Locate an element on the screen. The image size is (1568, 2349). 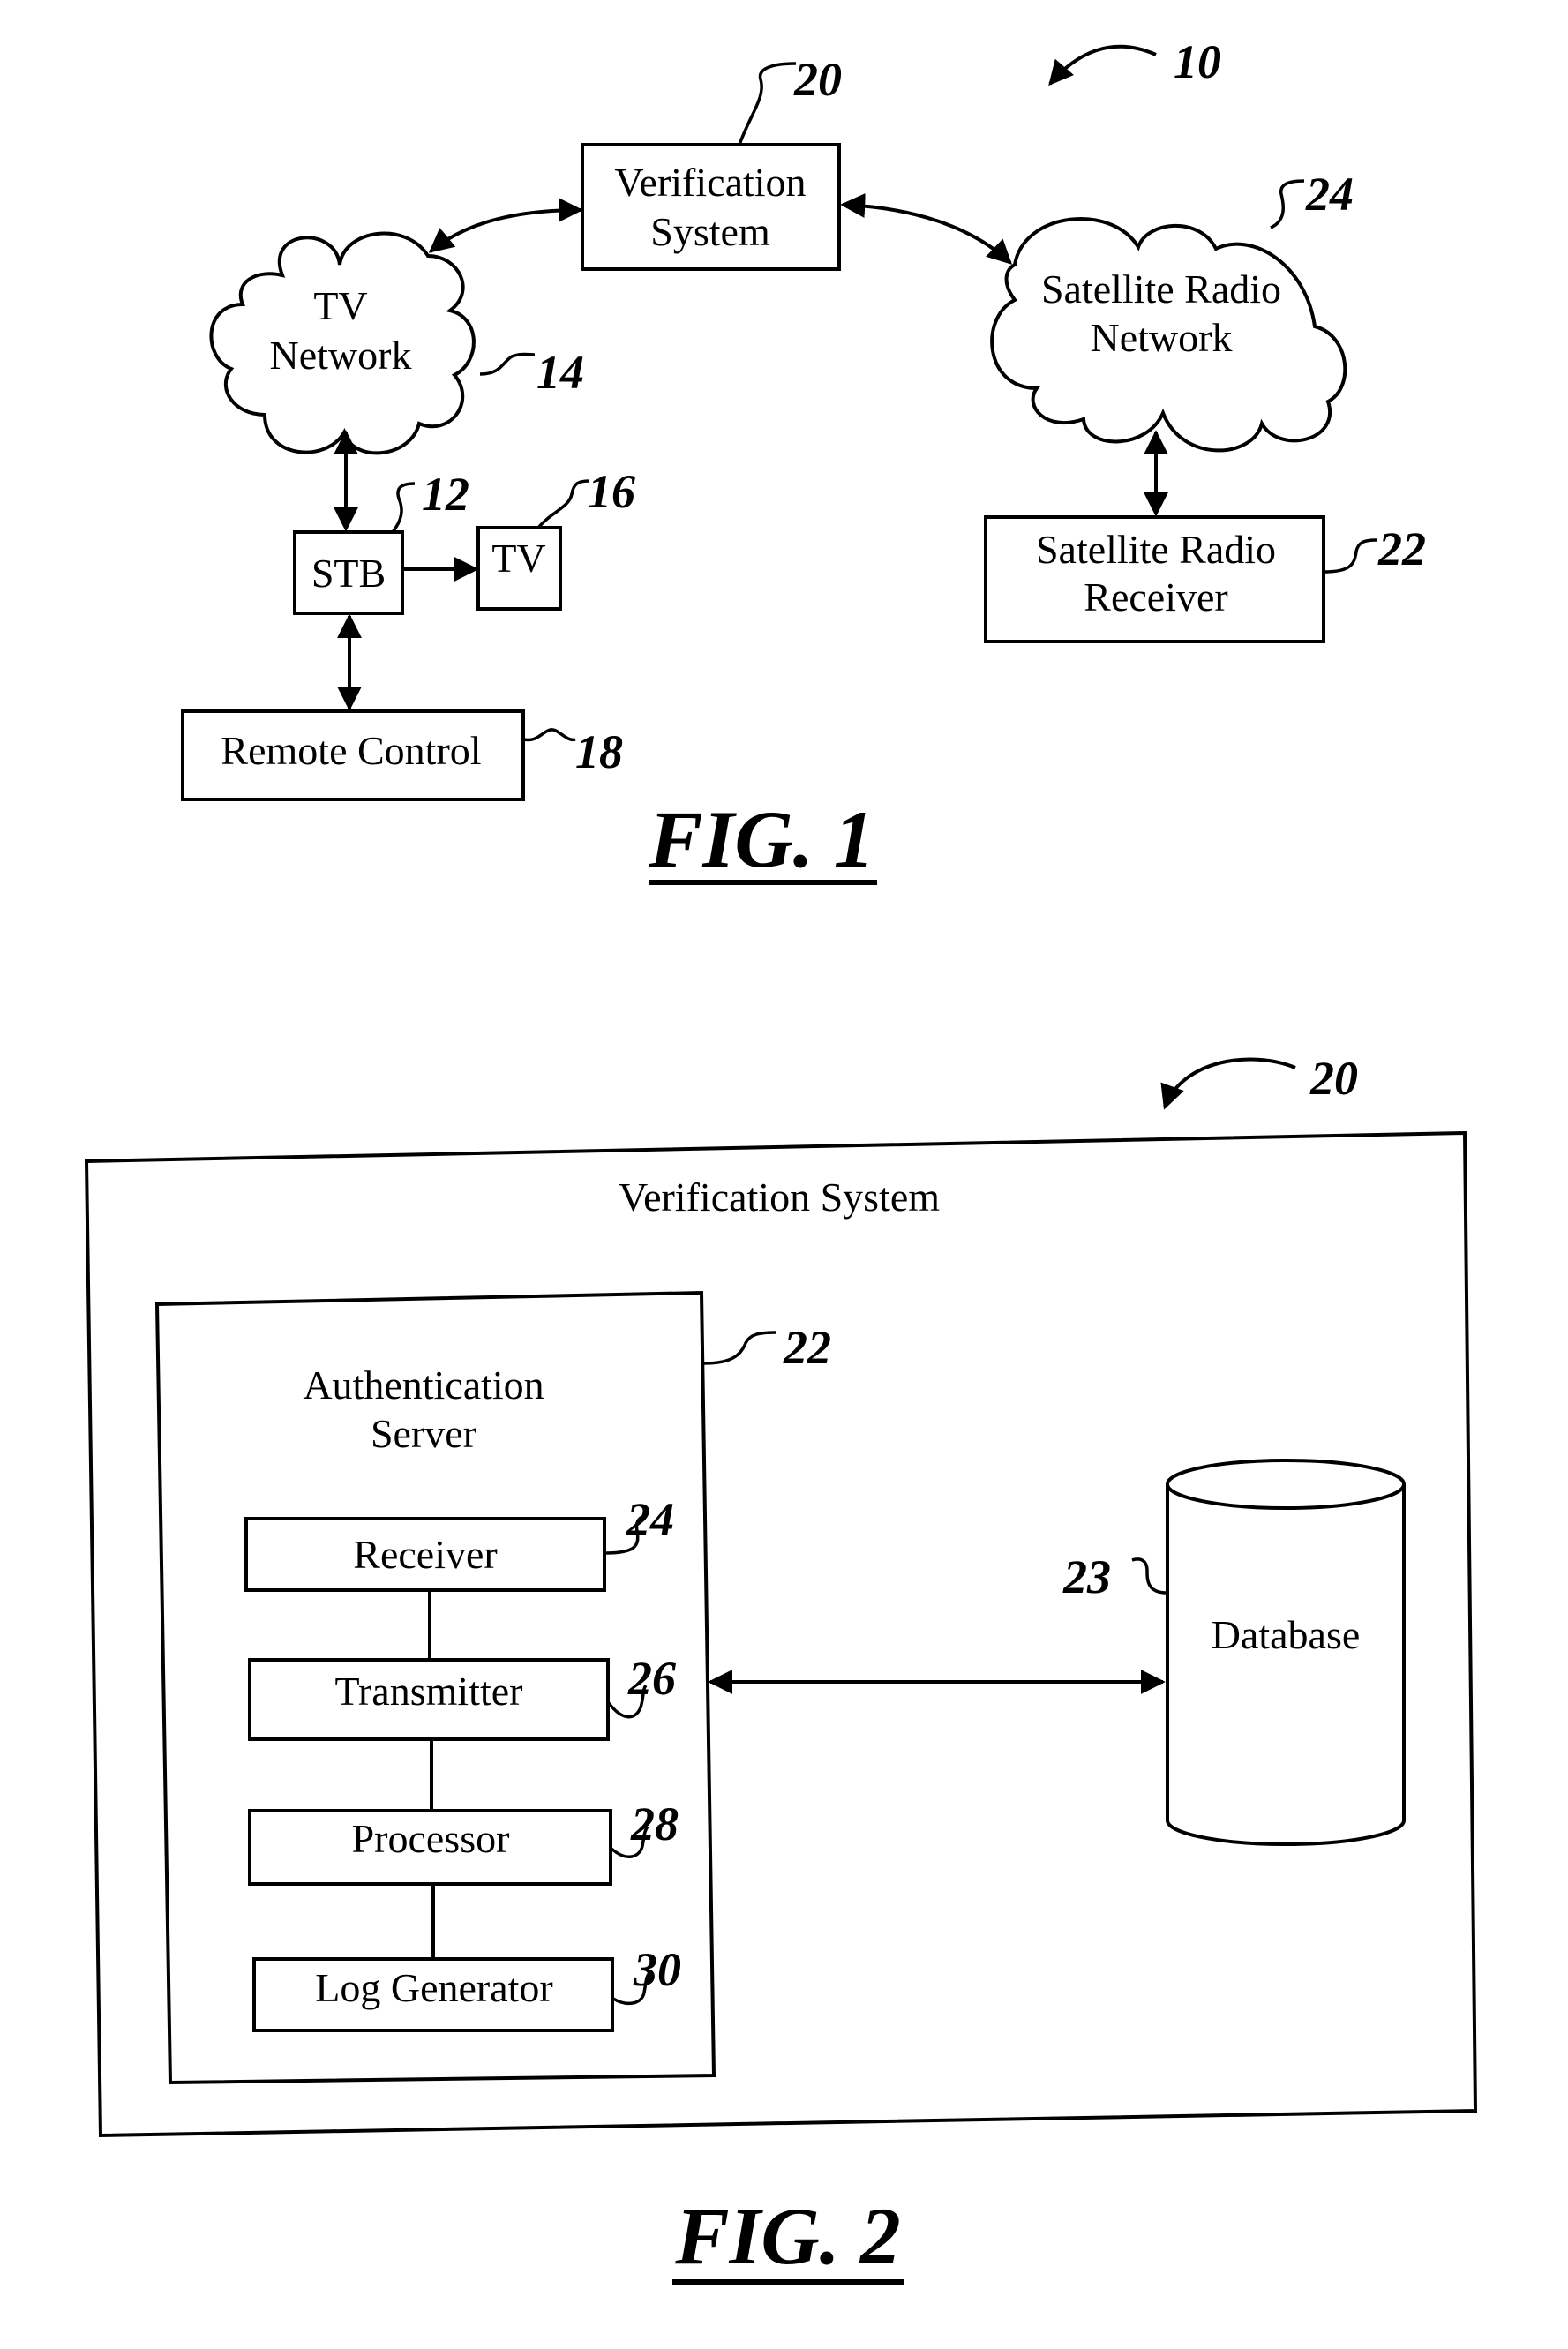
figure-2-caption: FIG. 2 is located at coordinates (788, 2238).